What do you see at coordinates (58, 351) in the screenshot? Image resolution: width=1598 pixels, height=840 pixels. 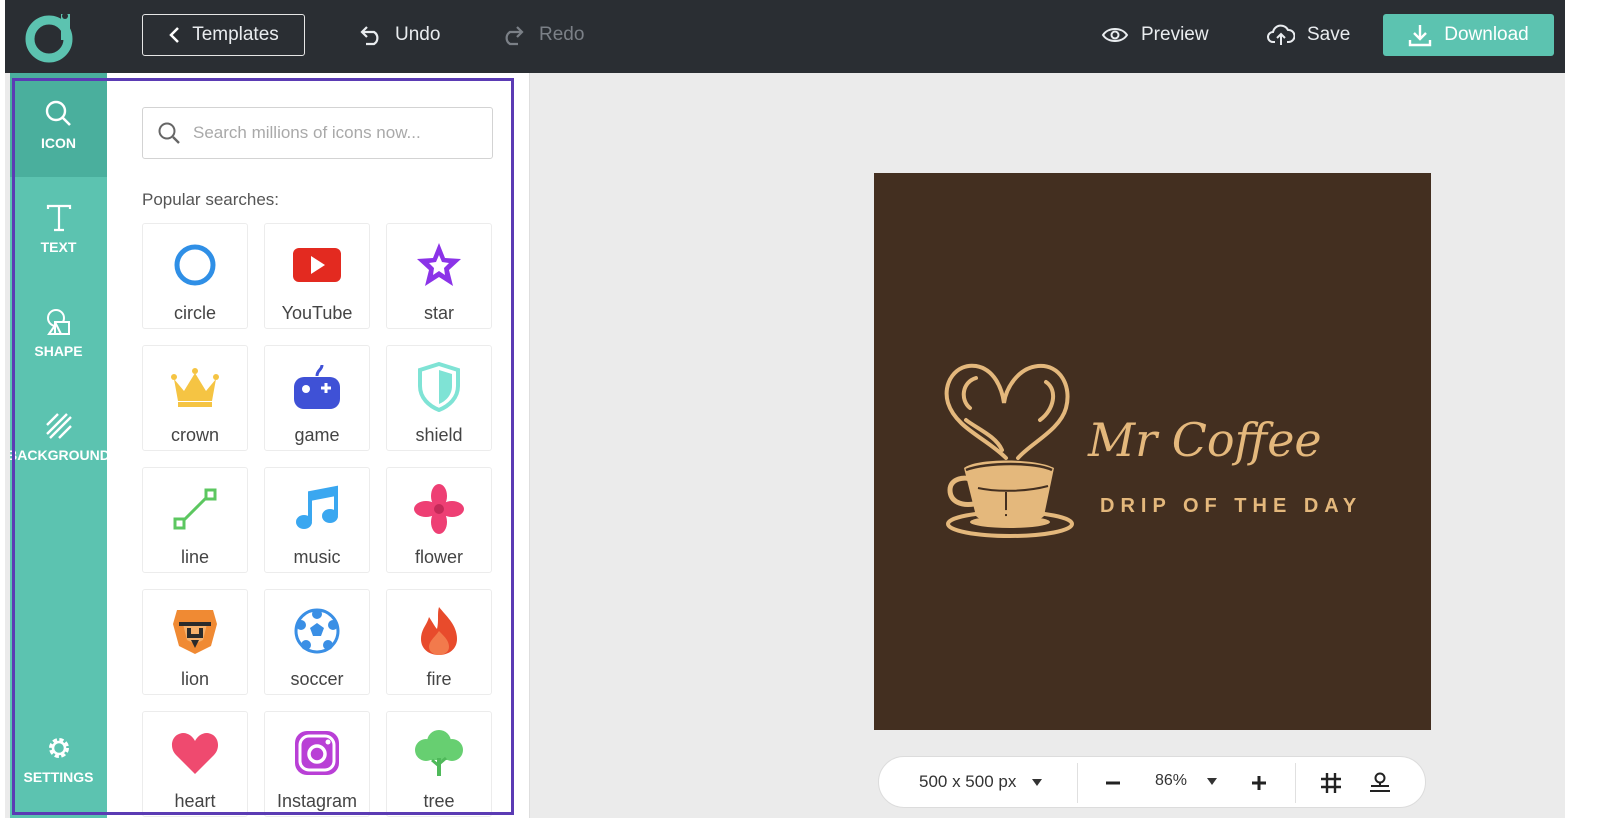 I see `sidebar-item-label: SHAPE` at bounding box center [58, 351].